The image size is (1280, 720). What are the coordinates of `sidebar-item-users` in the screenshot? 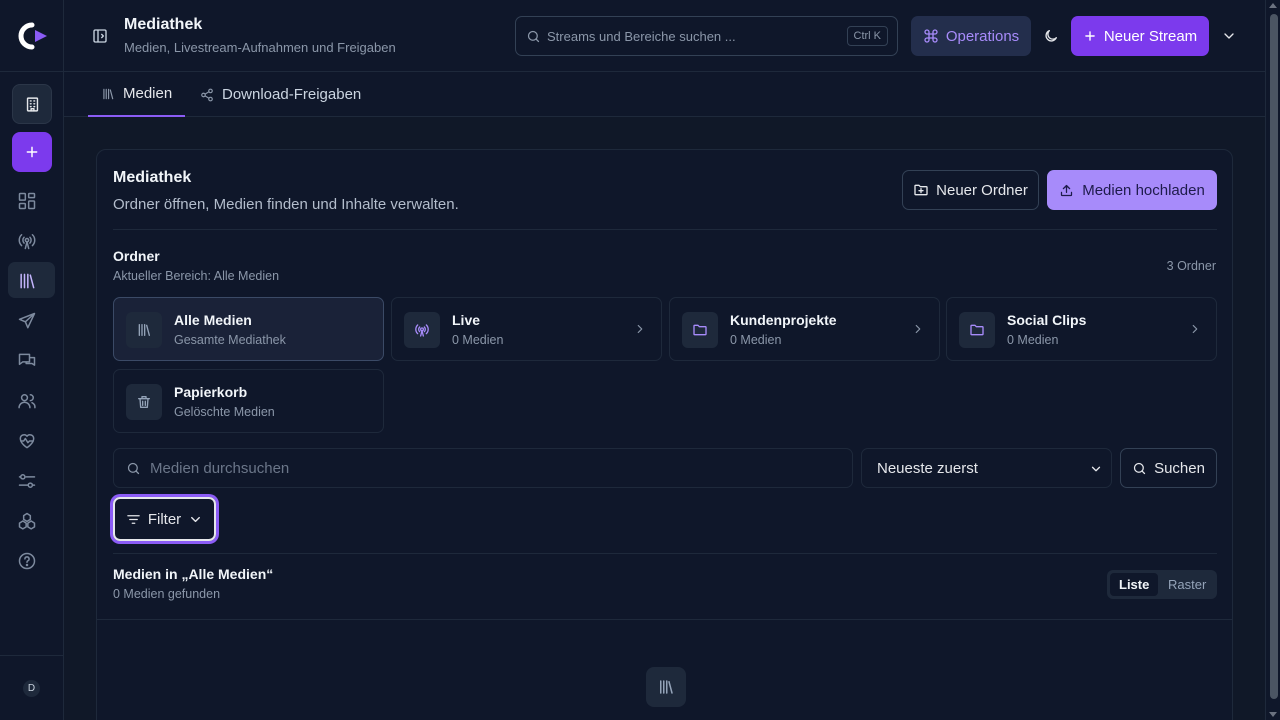 It's located at (27, 401).